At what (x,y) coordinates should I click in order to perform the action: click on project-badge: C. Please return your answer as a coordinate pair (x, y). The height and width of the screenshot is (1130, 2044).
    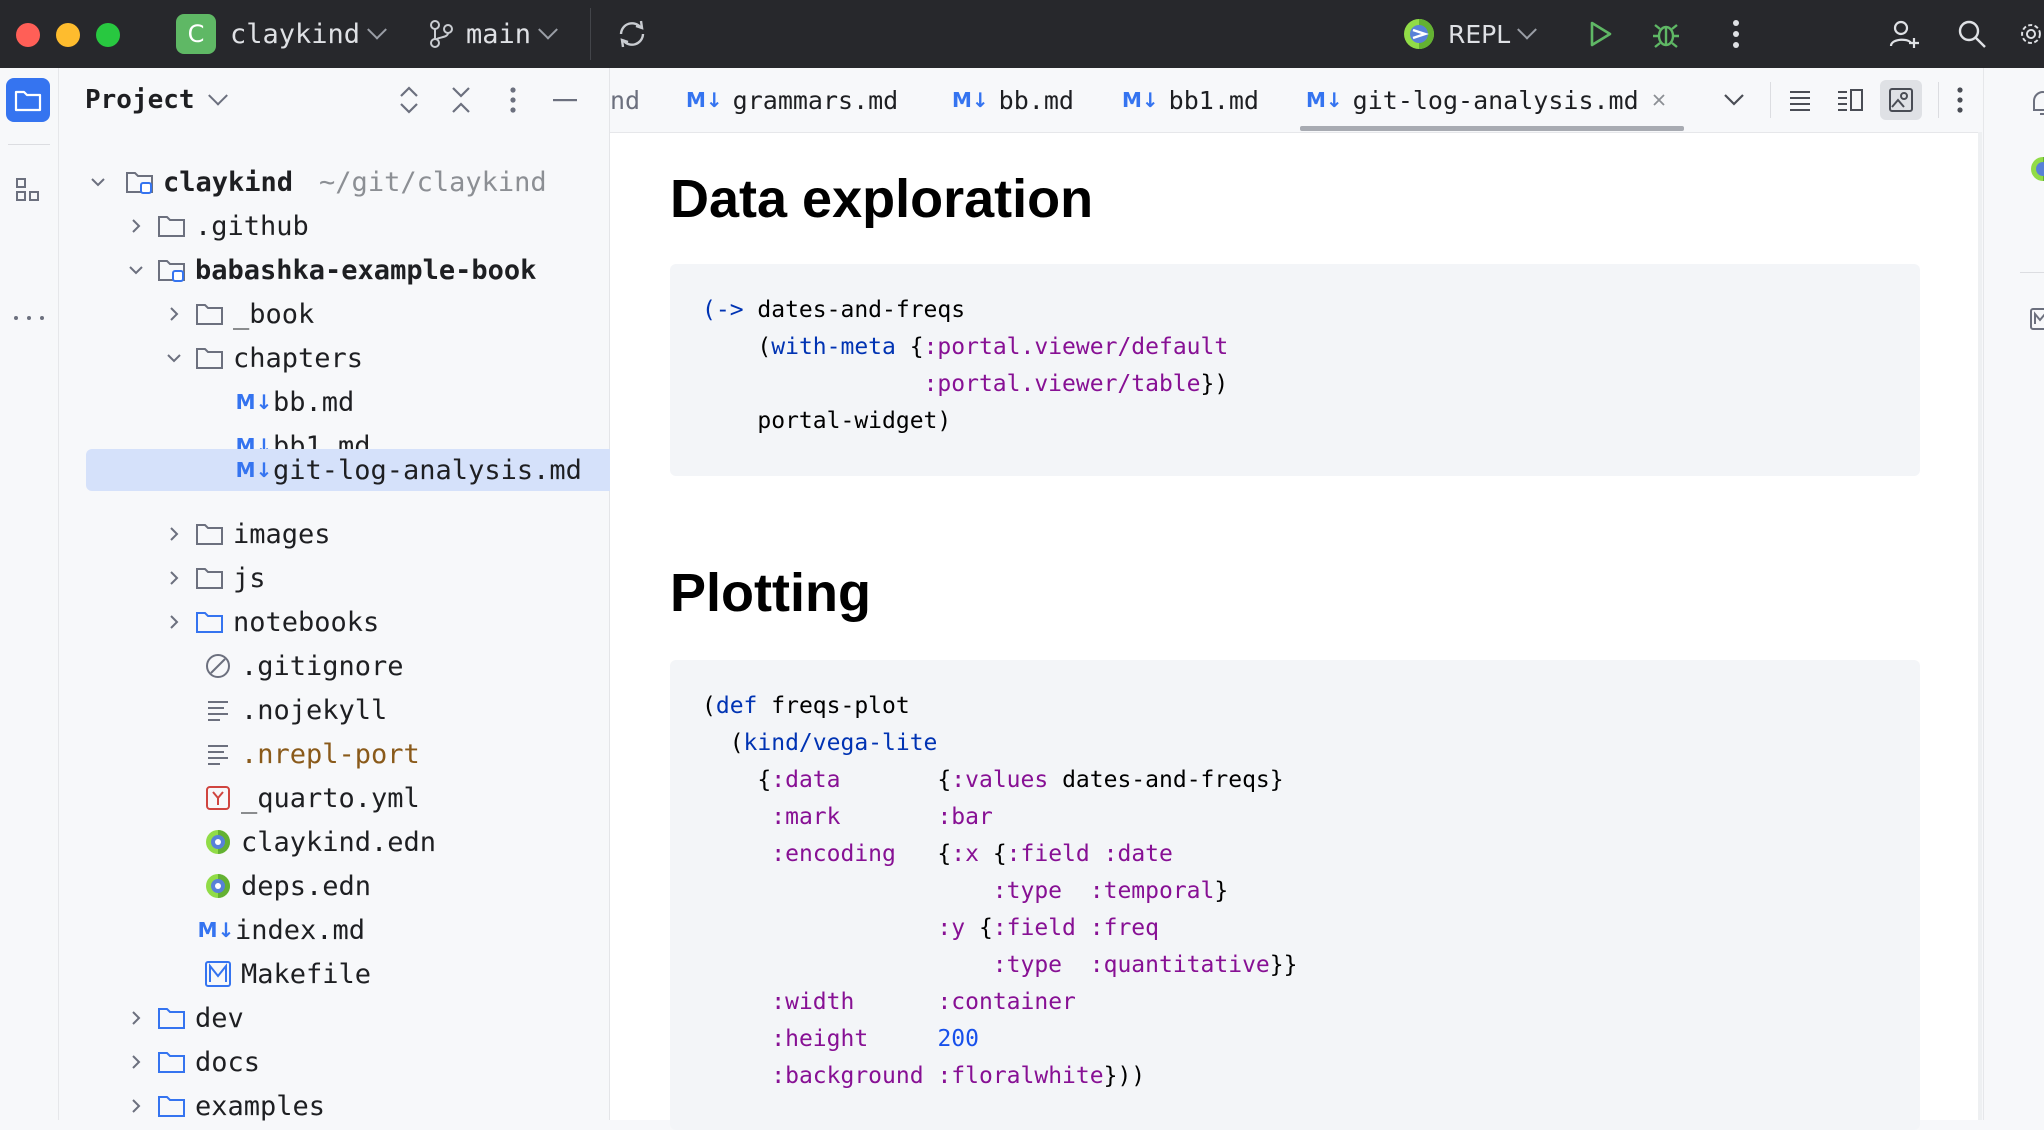
    Looking at the image, I should click on (196, 34).